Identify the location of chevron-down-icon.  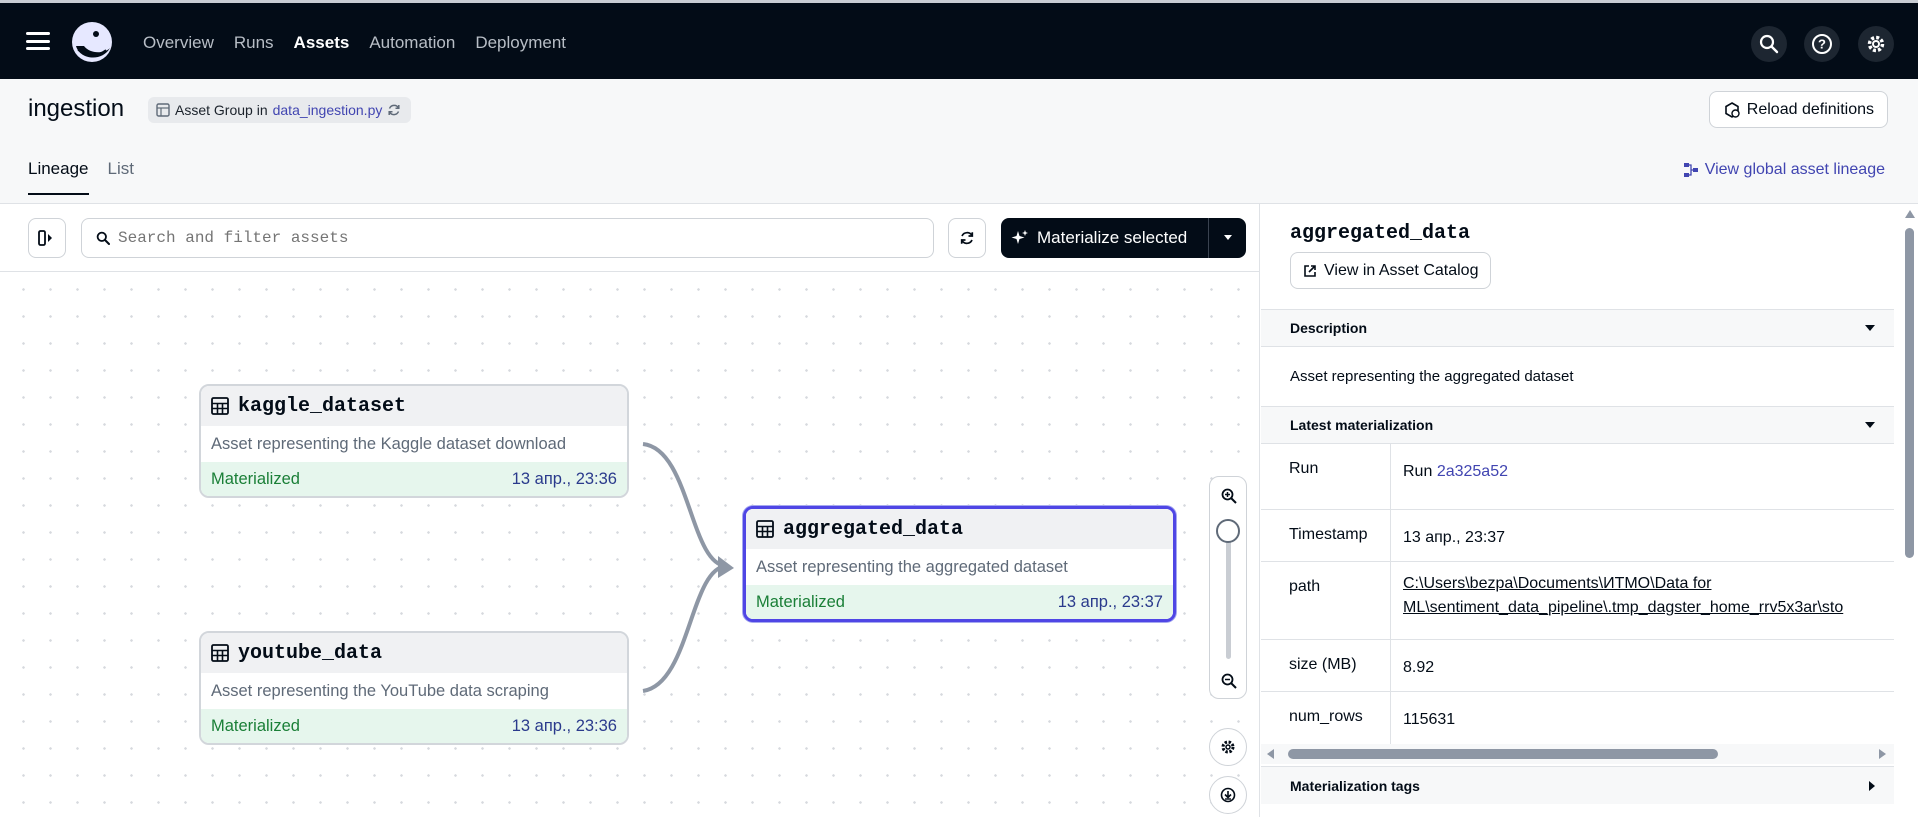
(1870, 425).